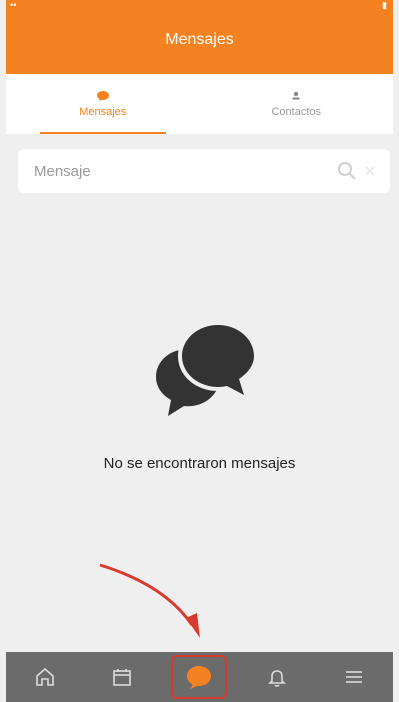  I want to click on hamburger-menu-icon, so click(354, 677).